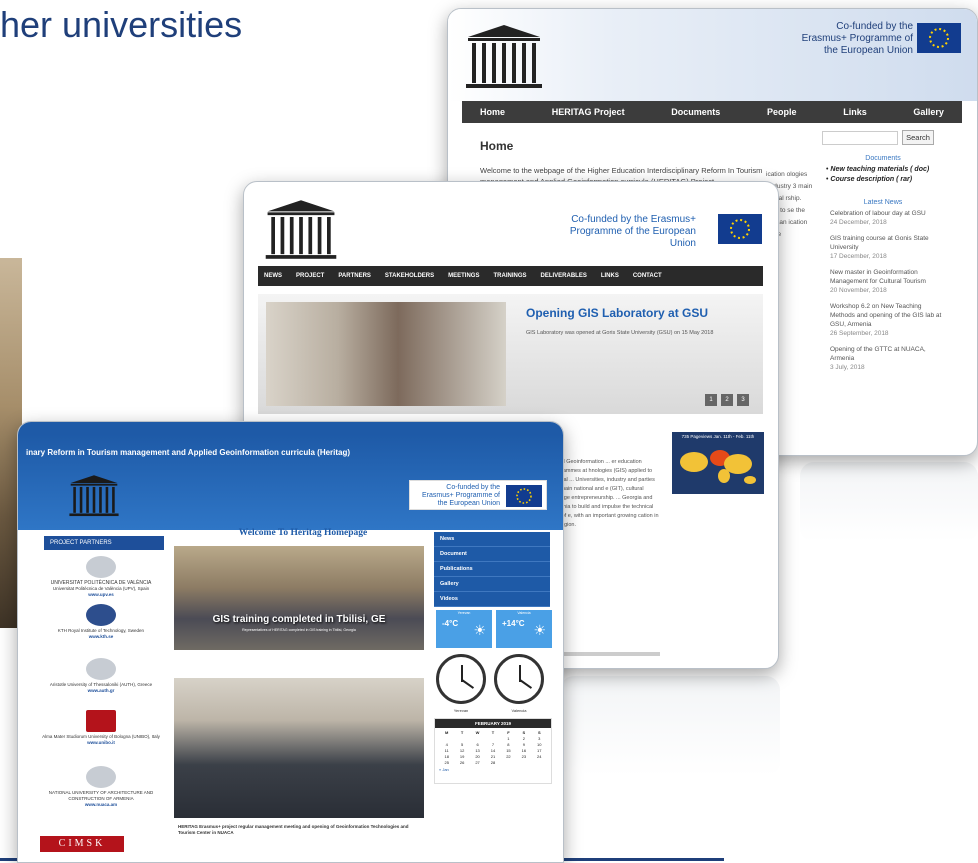 The width and height of the screenshot is (978, 863). What do you see at coordinates (446, 756) in the screenshot?
I see `calendar-day: 18` at bounding box center [446, 756].